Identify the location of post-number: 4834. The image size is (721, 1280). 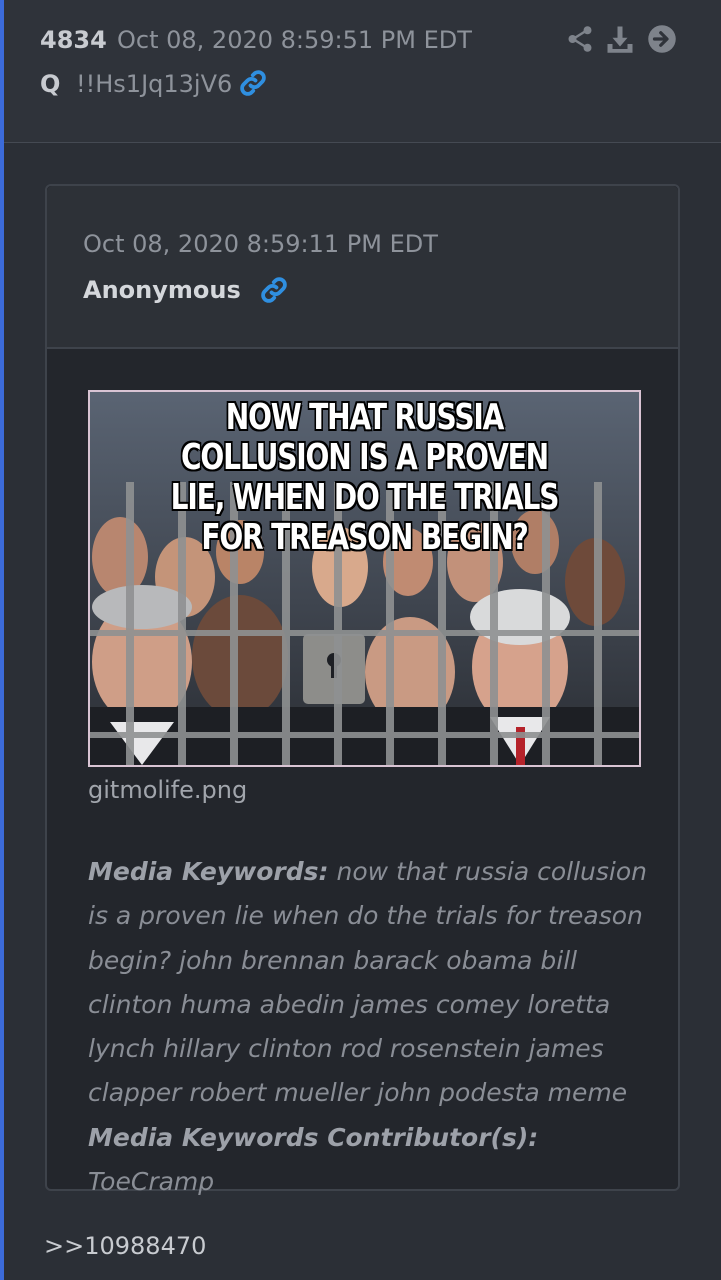
(73, 40).